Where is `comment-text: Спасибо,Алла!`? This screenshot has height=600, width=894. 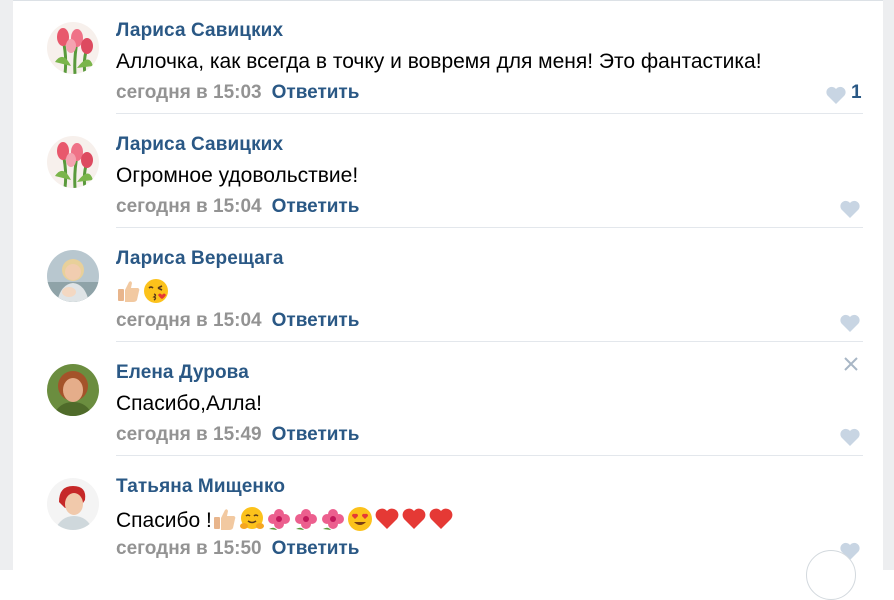
comment-text: Спасибо,Алла! is located at coordinates (189, 403).